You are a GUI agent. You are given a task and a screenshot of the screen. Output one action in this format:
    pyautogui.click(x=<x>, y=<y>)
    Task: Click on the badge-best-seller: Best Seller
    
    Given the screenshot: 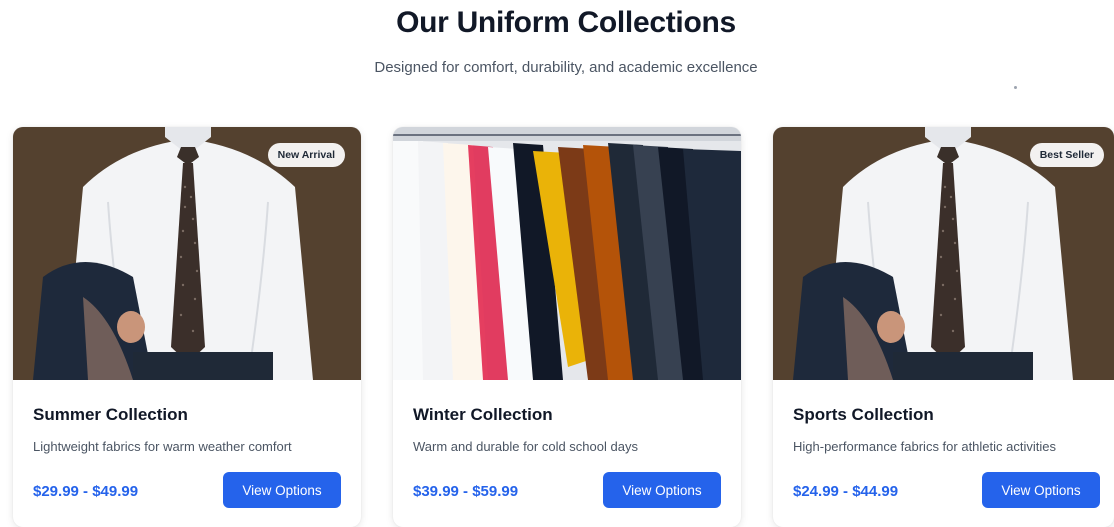 What is the action you would take?
    pyautogui.click(x=1066, y=155)
    